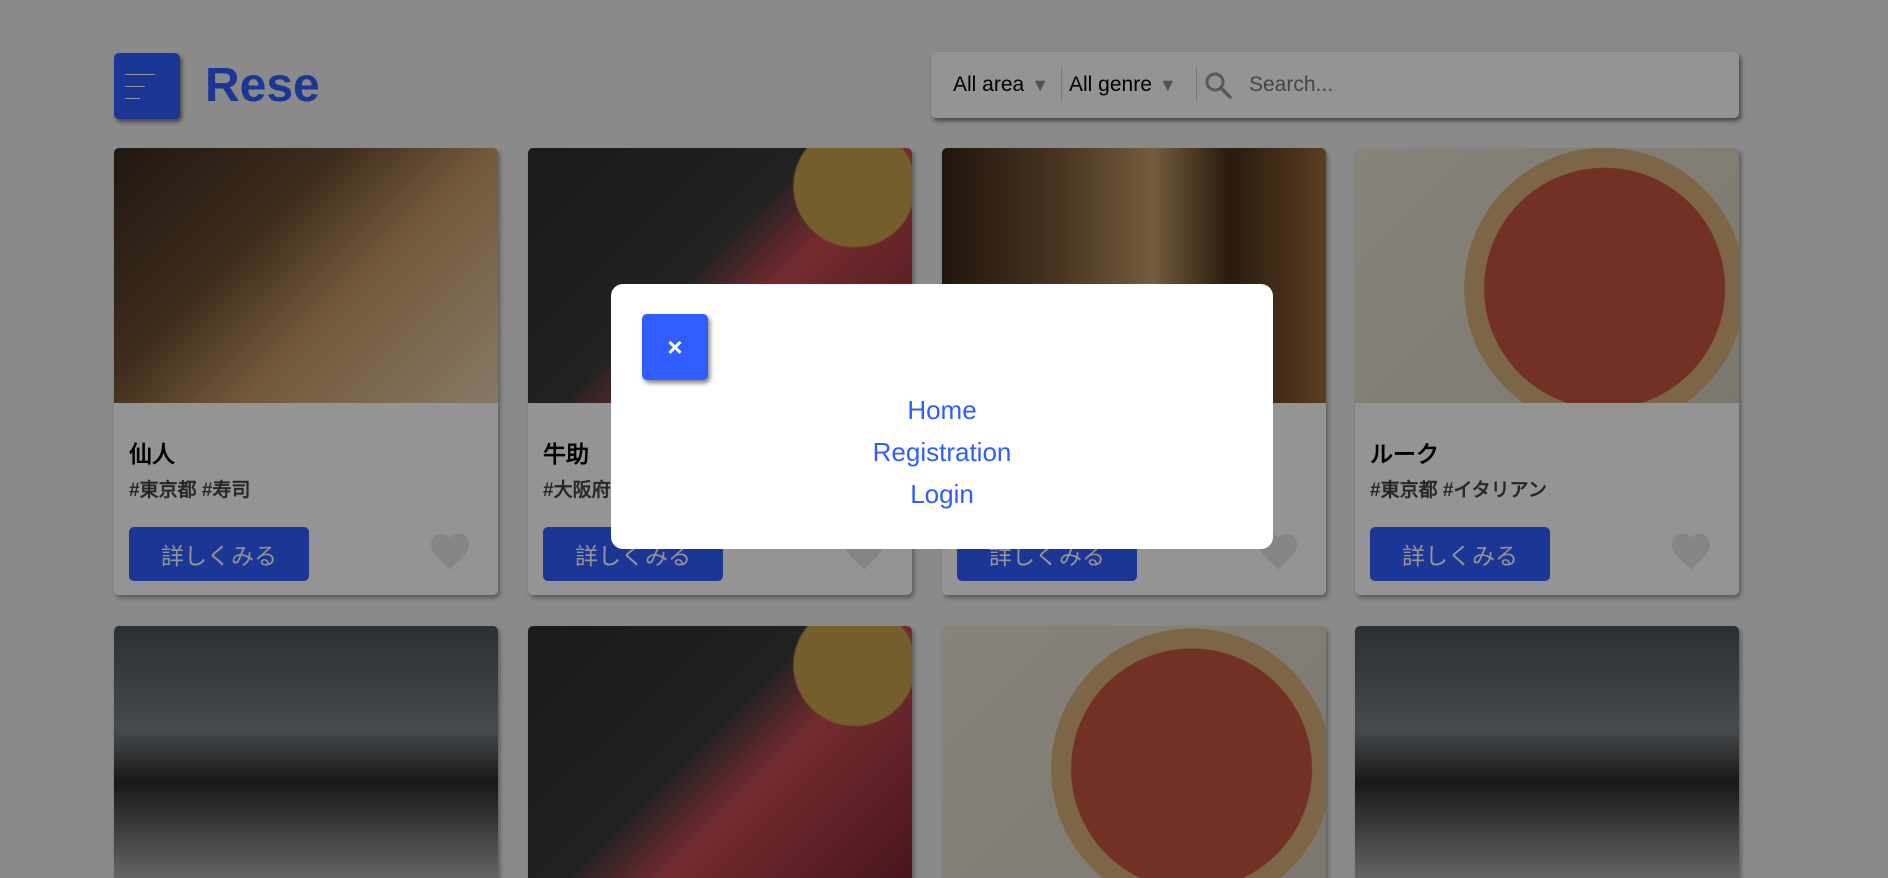 The height and width of the screenshot is (878, 1888). I want to click on close-button: ×, so click(675, 347).